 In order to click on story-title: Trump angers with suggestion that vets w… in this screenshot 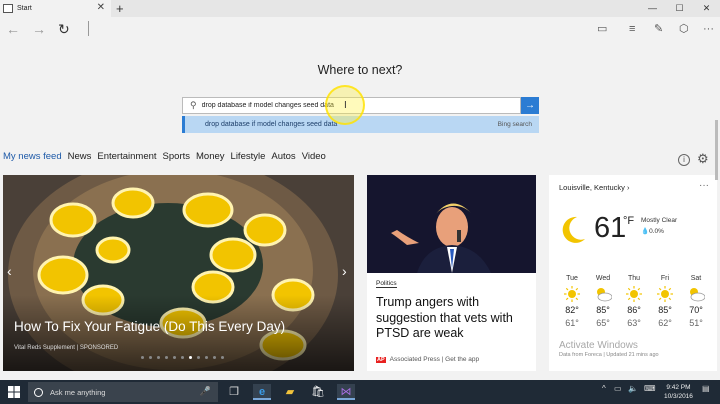, I will do `click(454, 318)`.